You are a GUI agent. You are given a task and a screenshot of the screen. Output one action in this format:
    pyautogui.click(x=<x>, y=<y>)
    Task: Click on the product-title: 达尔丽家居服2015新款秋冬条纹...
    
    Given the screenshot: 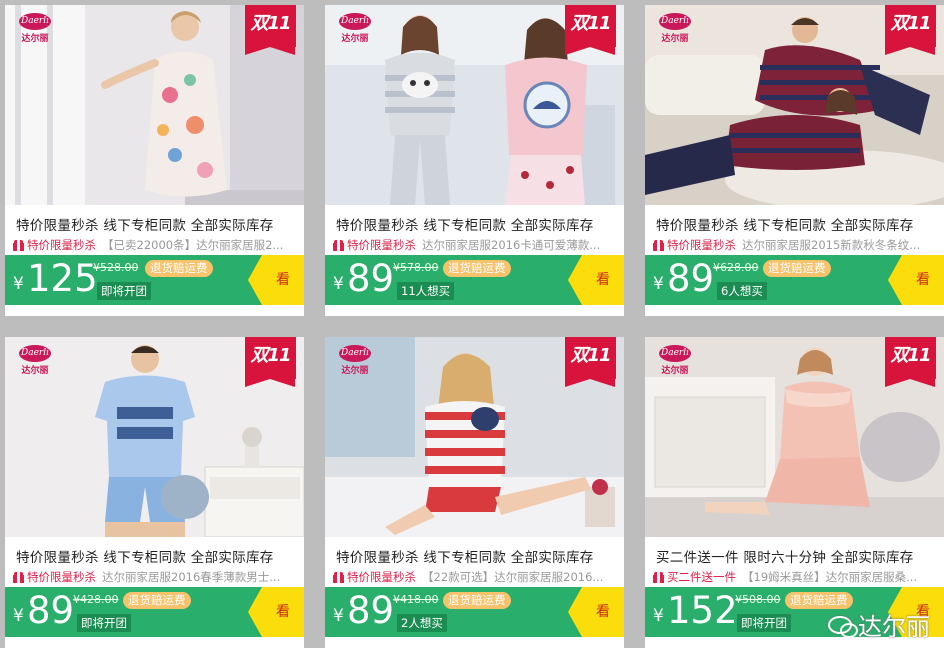 What is the action you would take?
    pyautogui.click(x=831, y=245)
    